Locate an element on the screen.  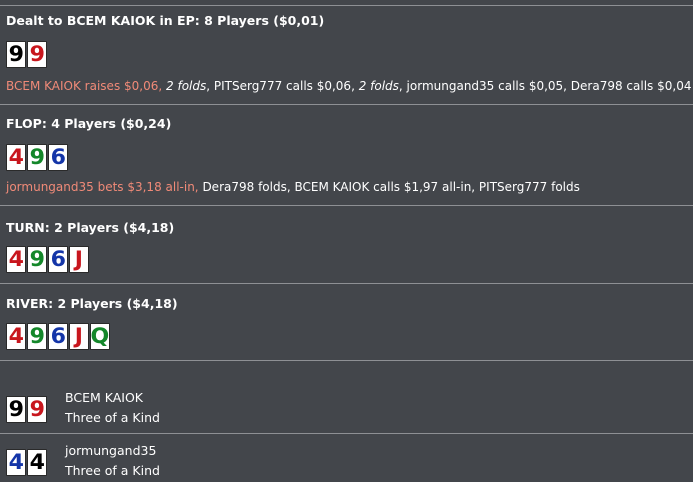
preflop-action-2: , PITSerg777 calls $0,06, is located at coordinates (282, 86).